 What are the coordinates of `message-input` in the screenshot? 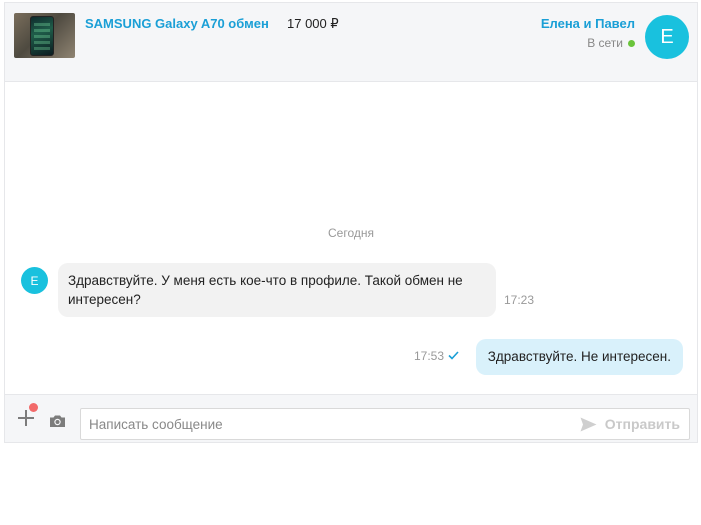 It's located at (321, 424).